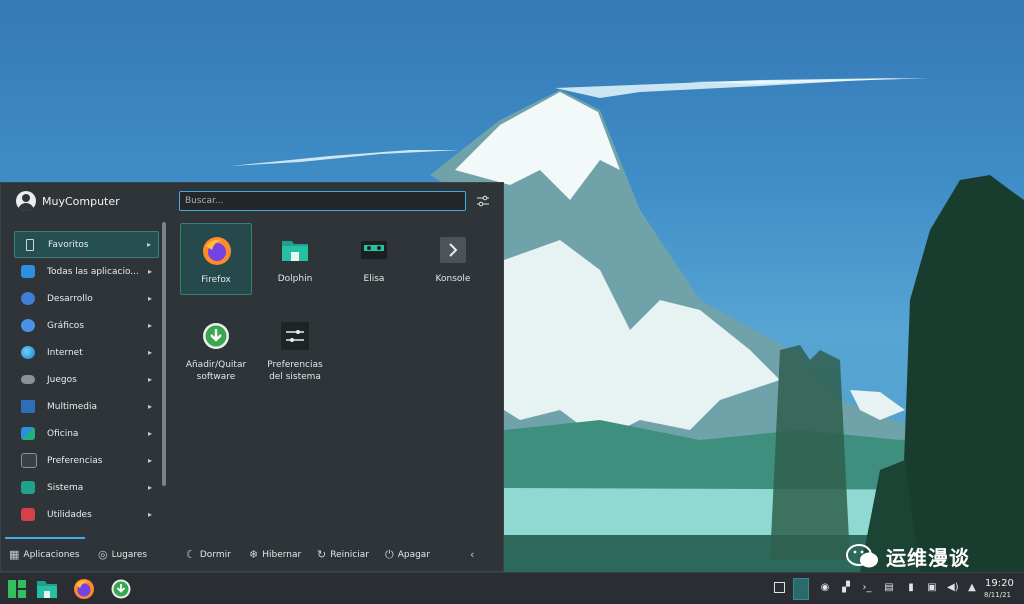 The image size is (1024, 604). What do you see at coordinates (191, 554) in the screenshot?
I see `sleep-icon: ☾` at bounding box center [191, 554].